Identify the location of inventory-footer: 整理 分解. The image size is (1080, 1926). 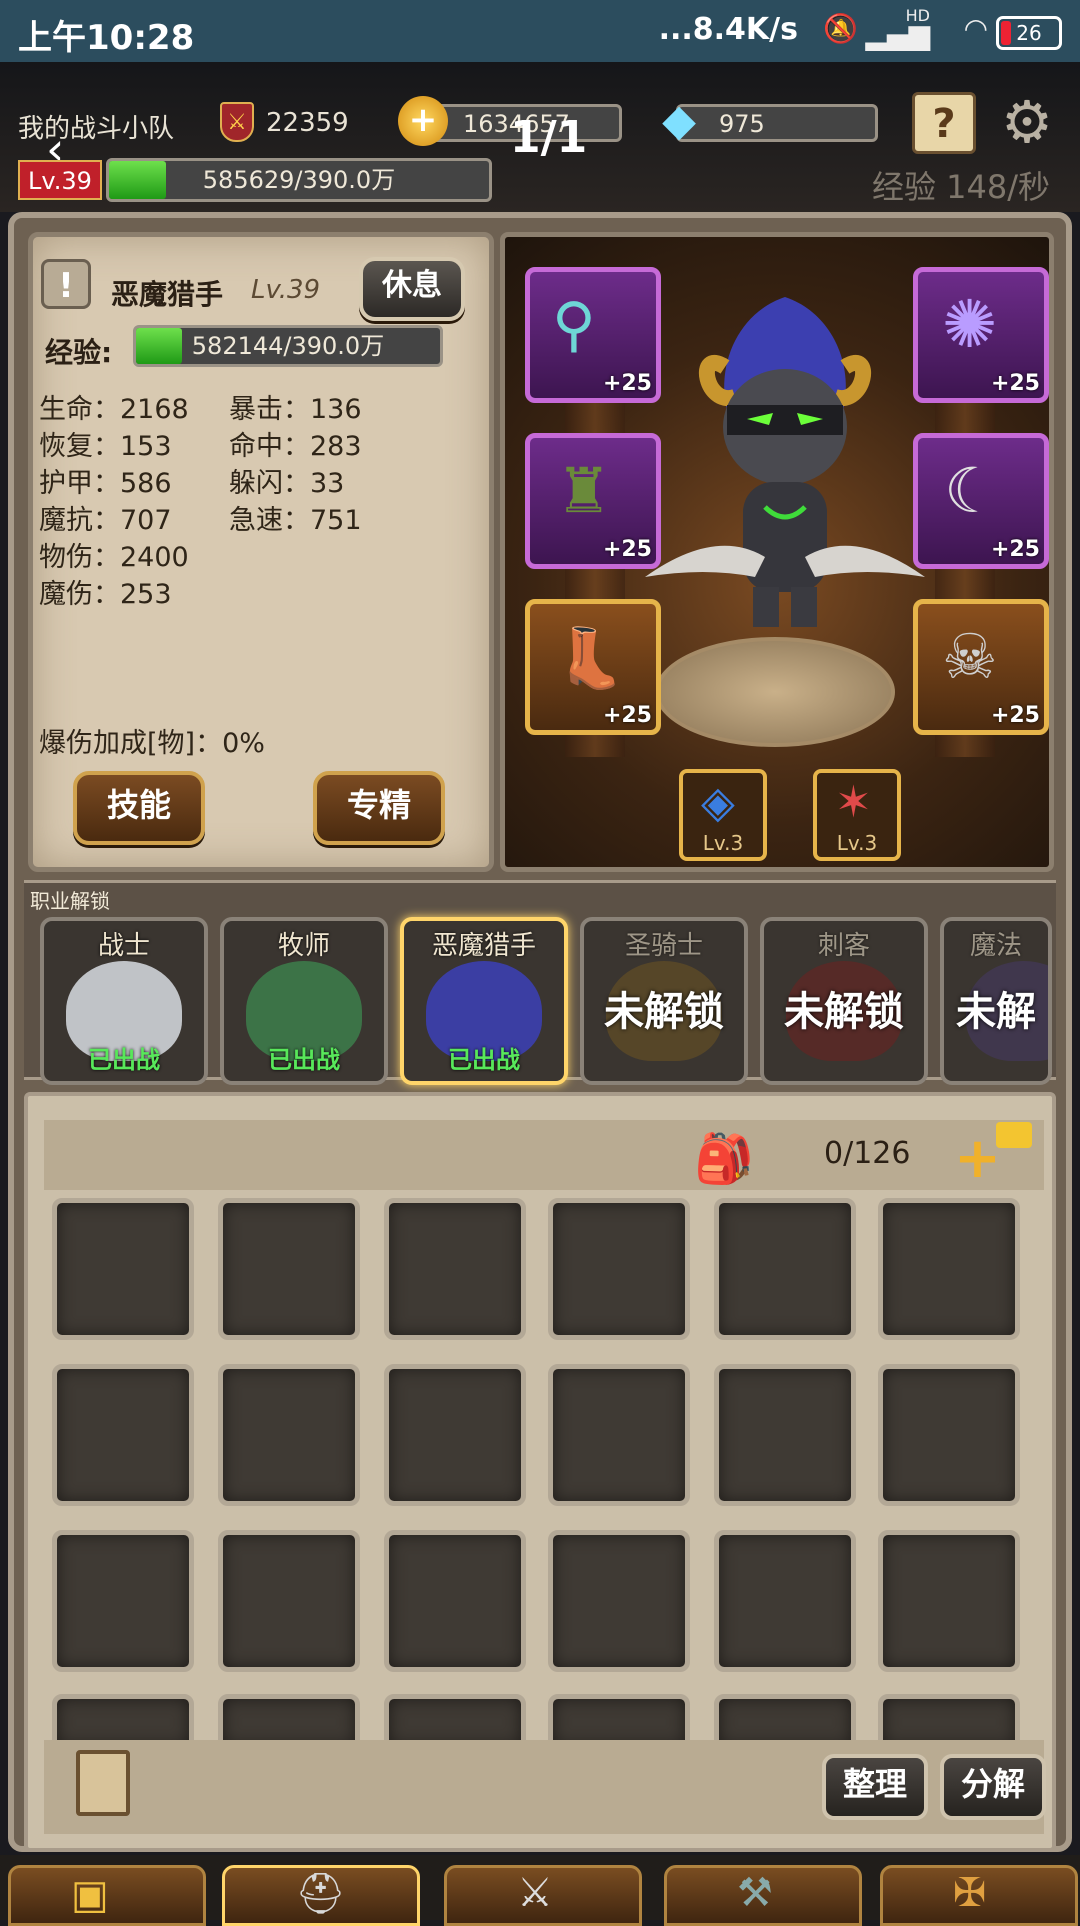
(545, 1787).